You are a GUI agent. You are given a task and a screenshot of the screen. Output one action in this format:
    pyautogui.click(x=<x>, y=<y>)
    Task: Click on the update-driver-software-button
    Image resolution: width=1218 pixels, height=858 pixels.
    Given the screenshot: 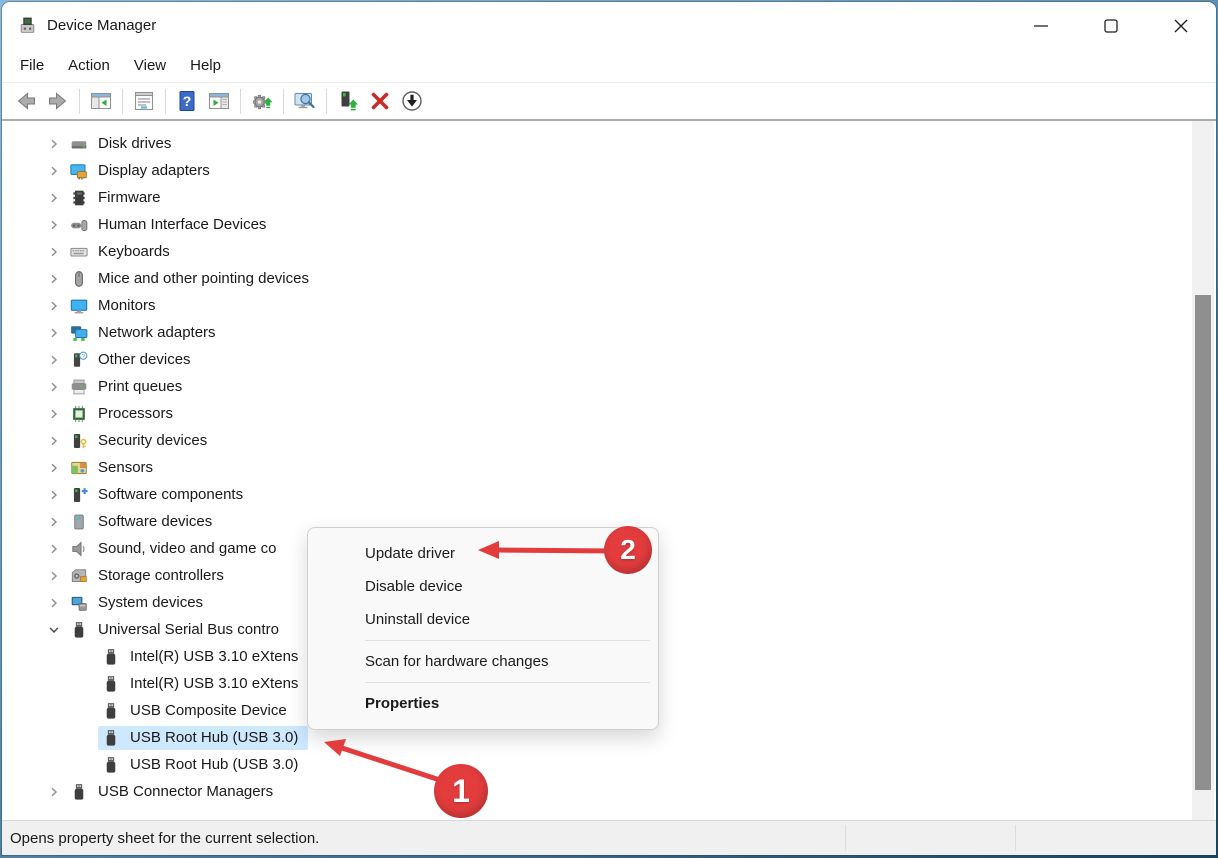 What is the action you would take?
    pyautogui.click(x=262, y=101)
    